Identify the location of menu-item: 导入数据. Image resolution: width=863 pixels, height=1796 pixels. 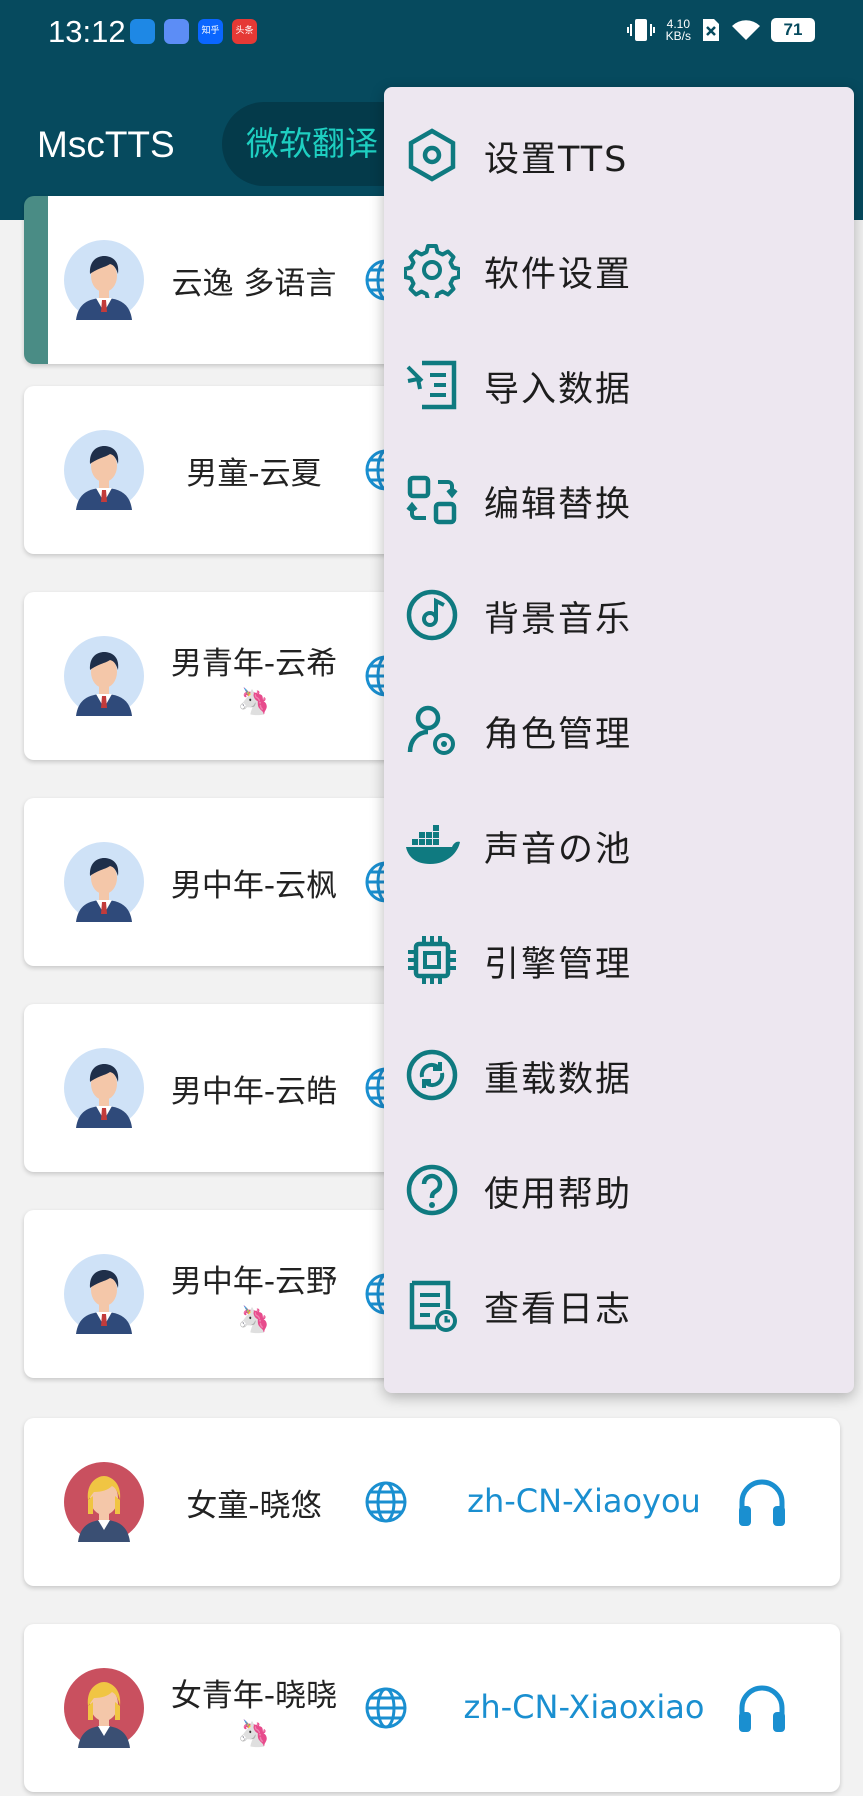
(619, 384).